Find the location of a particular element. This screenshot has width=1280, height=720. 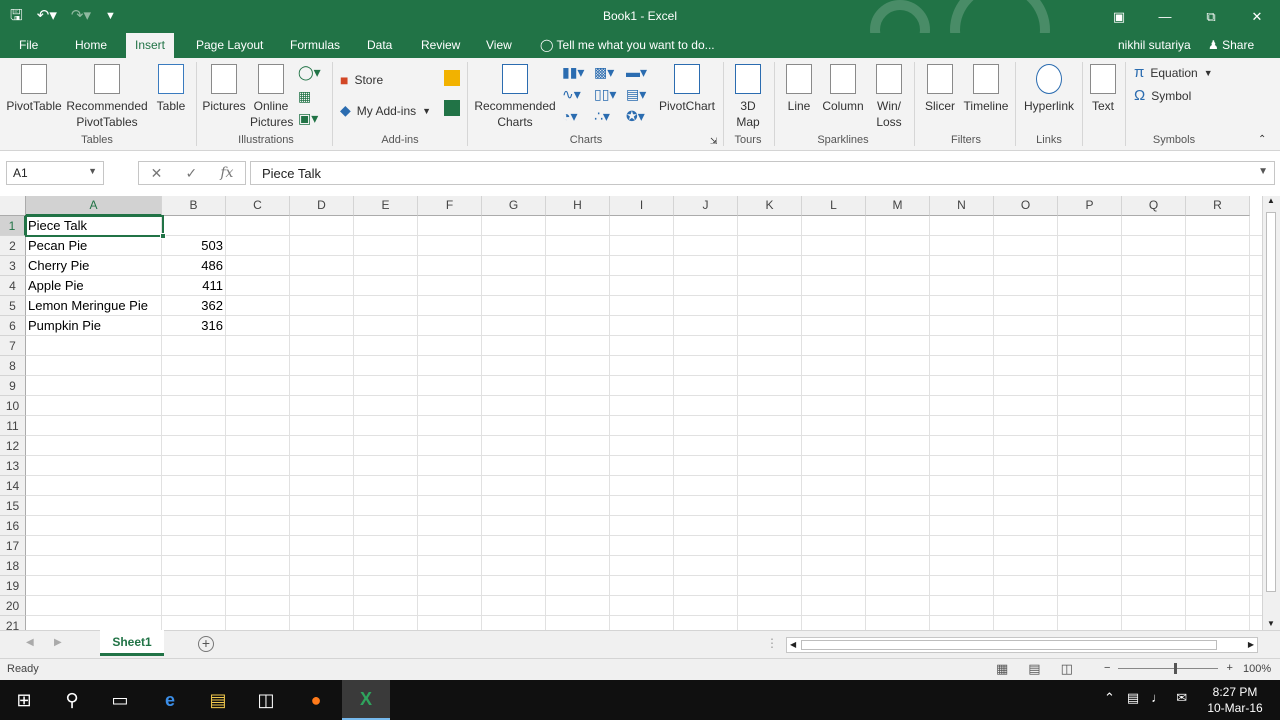

windows-start-icon: ⊞ is located at coordinates (24, 700).